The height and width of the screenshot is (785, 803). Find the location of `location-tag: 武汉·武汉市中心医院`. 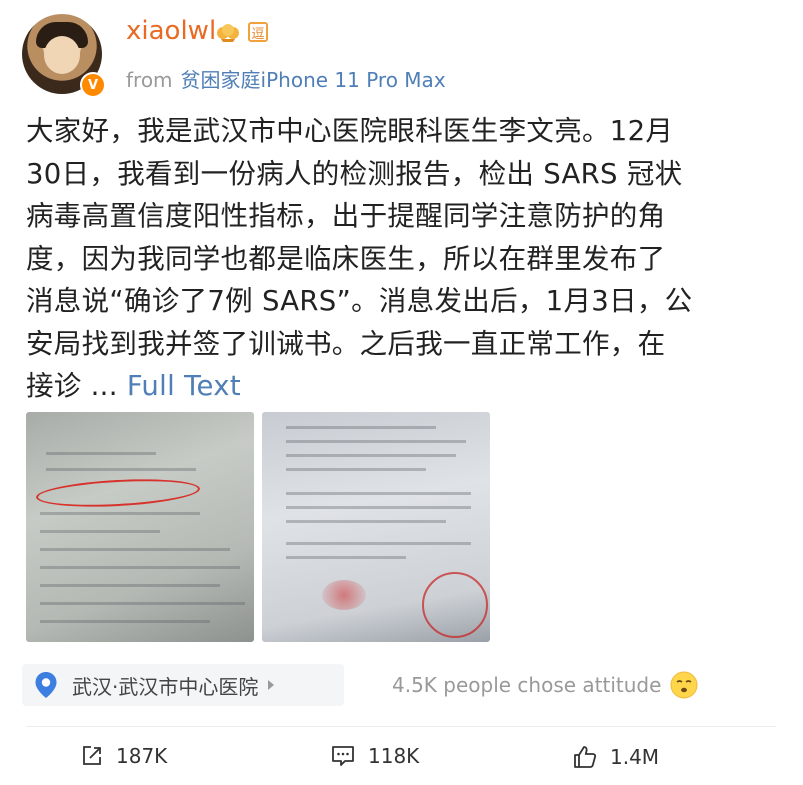

location-tag: 武汉·武汉市中心医院 is located at coordinates (183, 685).